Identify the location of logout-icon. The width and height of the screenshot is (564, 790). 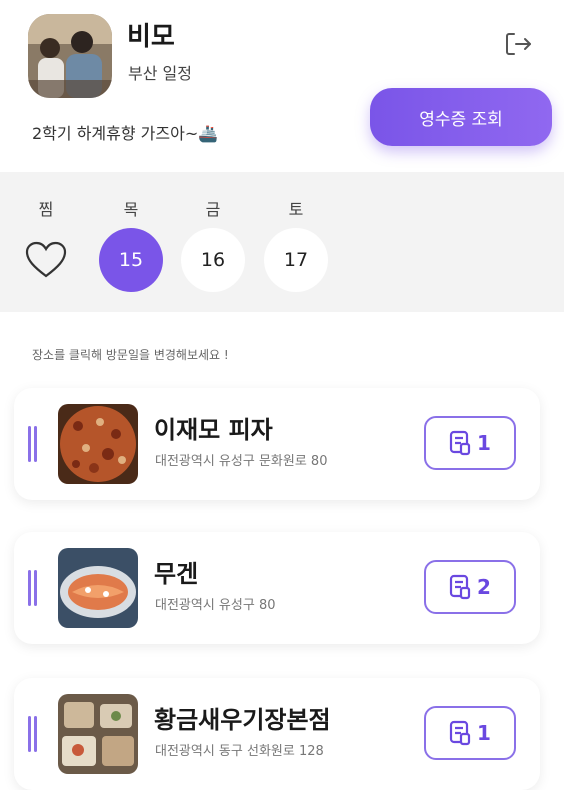
(518, 44).